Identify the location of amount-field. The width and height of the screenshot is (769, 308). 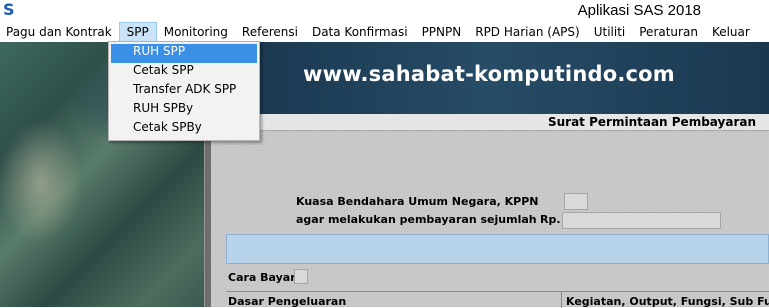
(641, 220).